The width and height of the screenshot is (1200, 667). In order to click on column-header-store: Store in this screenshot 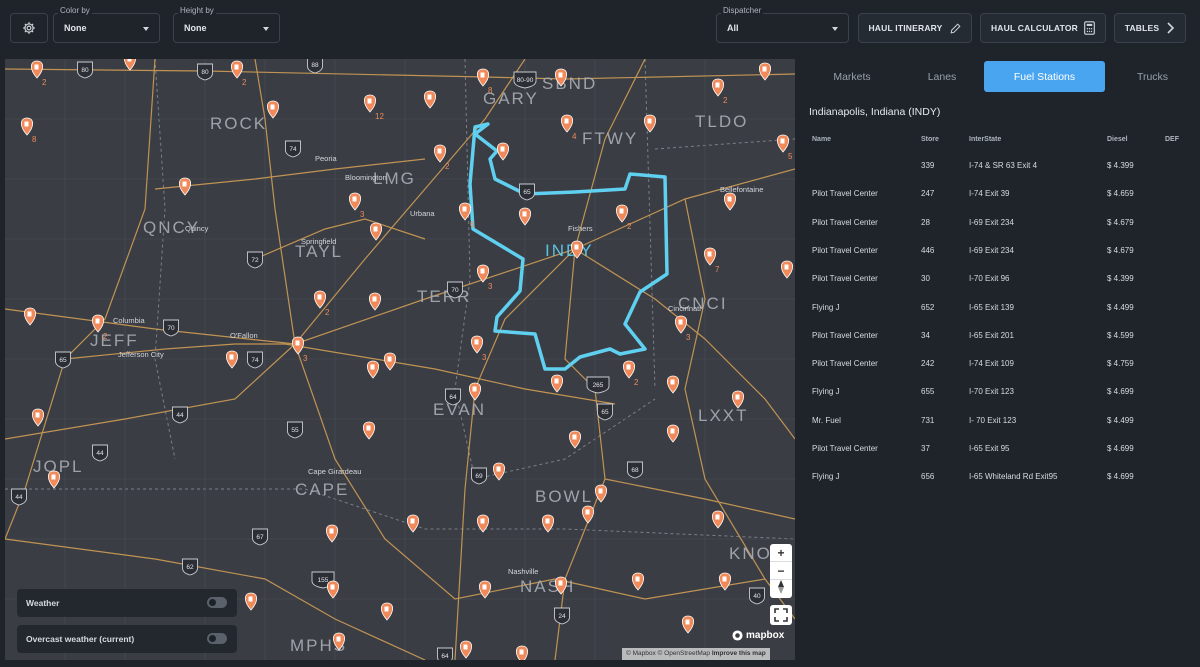, I will do `click(930, 139)`.